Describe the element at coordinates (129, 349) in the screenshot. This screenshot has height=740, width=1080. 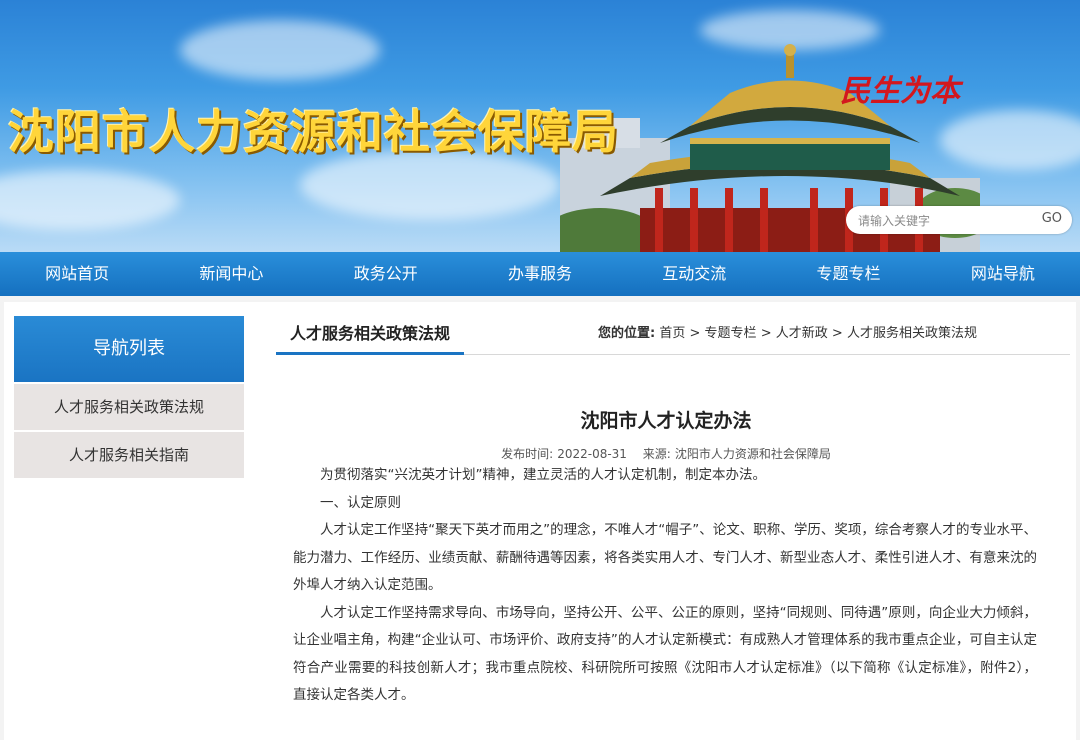
I see `sidebar-header: 导航列表` at that location.